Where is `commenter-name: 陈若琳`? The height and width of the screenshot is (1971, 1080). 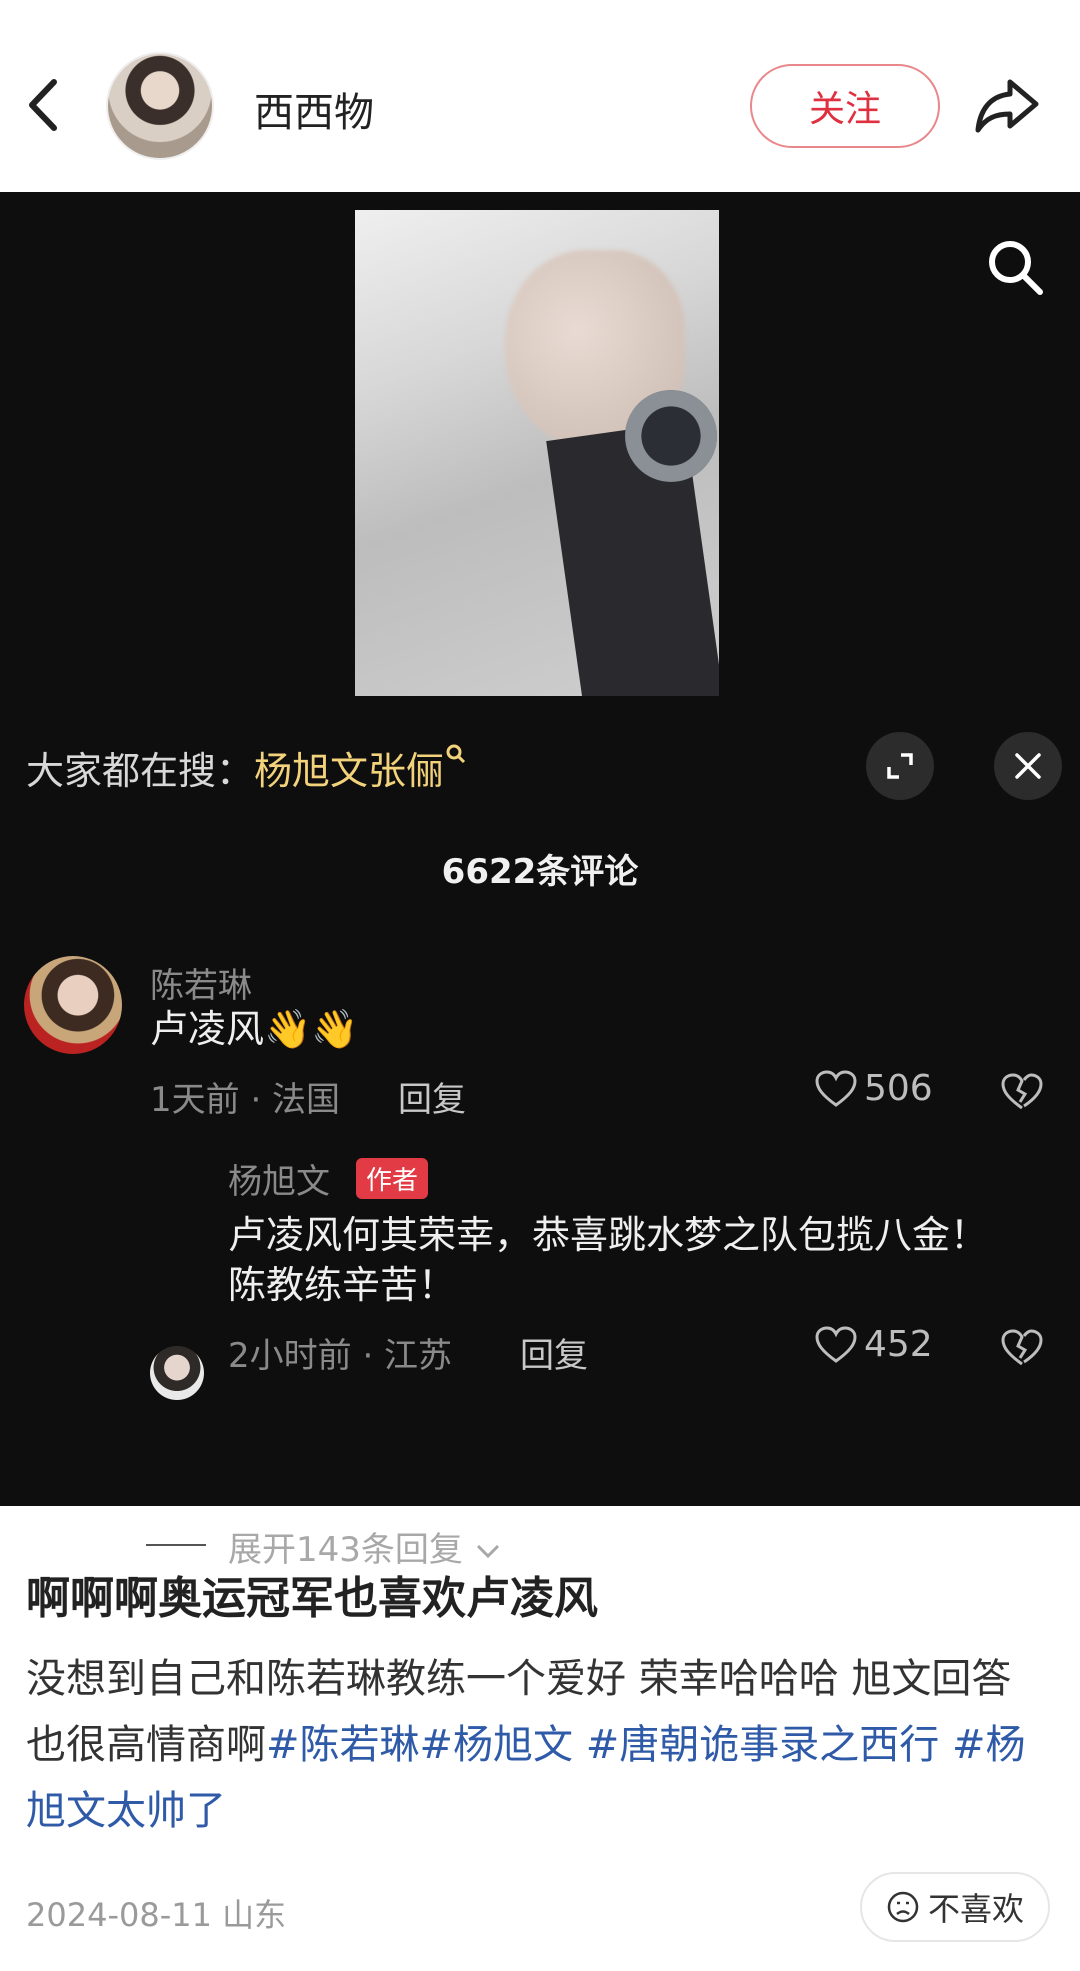
commenter-name: 陈若琳 is located at coordinates (201, 982).